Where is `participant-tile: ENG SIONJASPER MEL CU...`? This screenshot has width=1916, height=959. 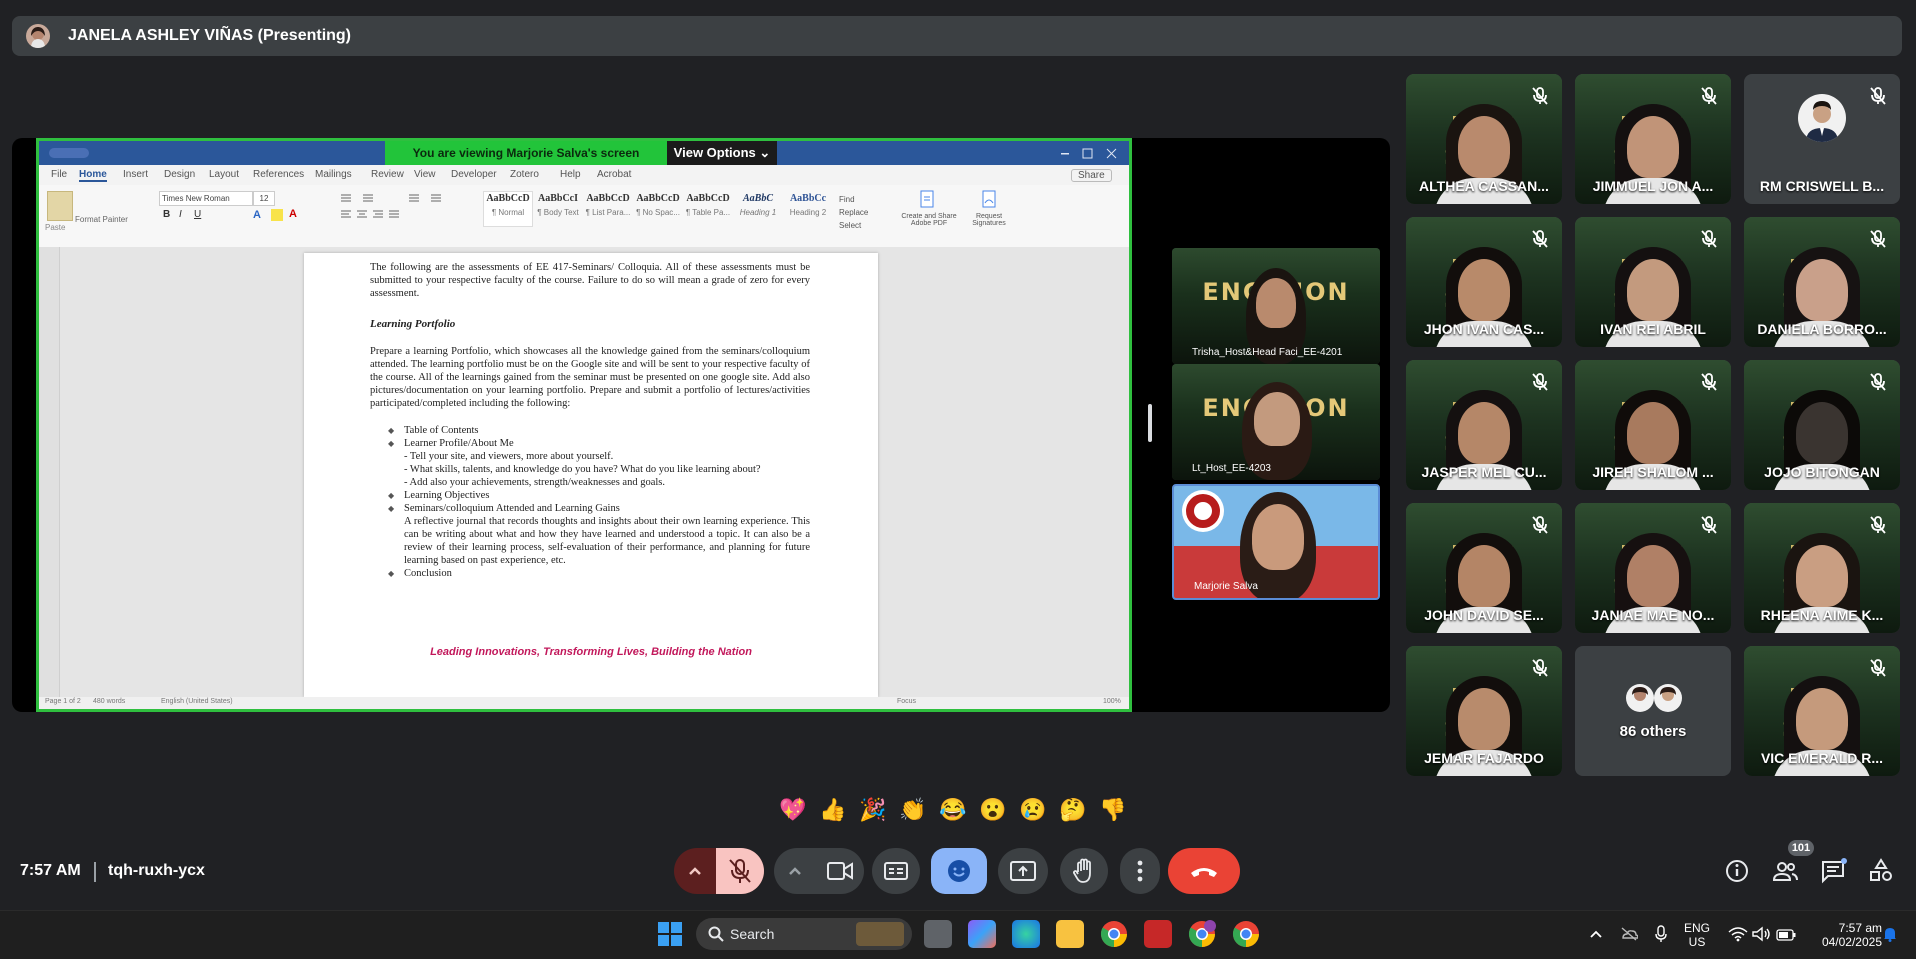
participant-tile: ENG SIONJASPER MEL CU... is located at coordinates (1484, 425).